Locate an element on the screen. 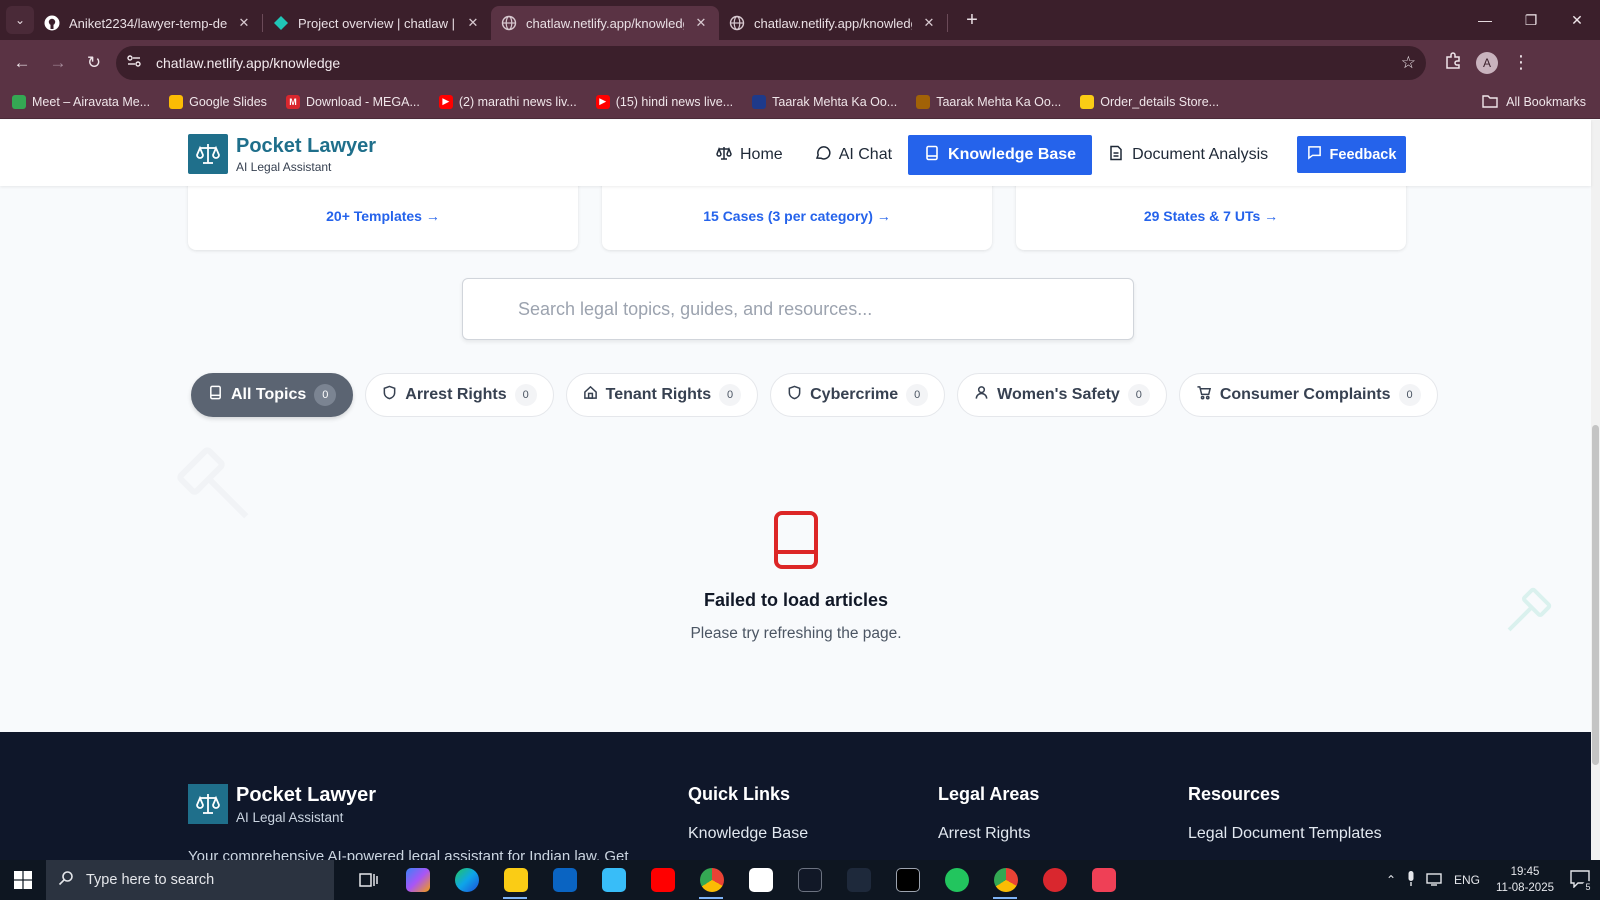 This screenshot has width=1600, height=900. brand-name: Pocket Lawyer is located at coordinates (306, 146).